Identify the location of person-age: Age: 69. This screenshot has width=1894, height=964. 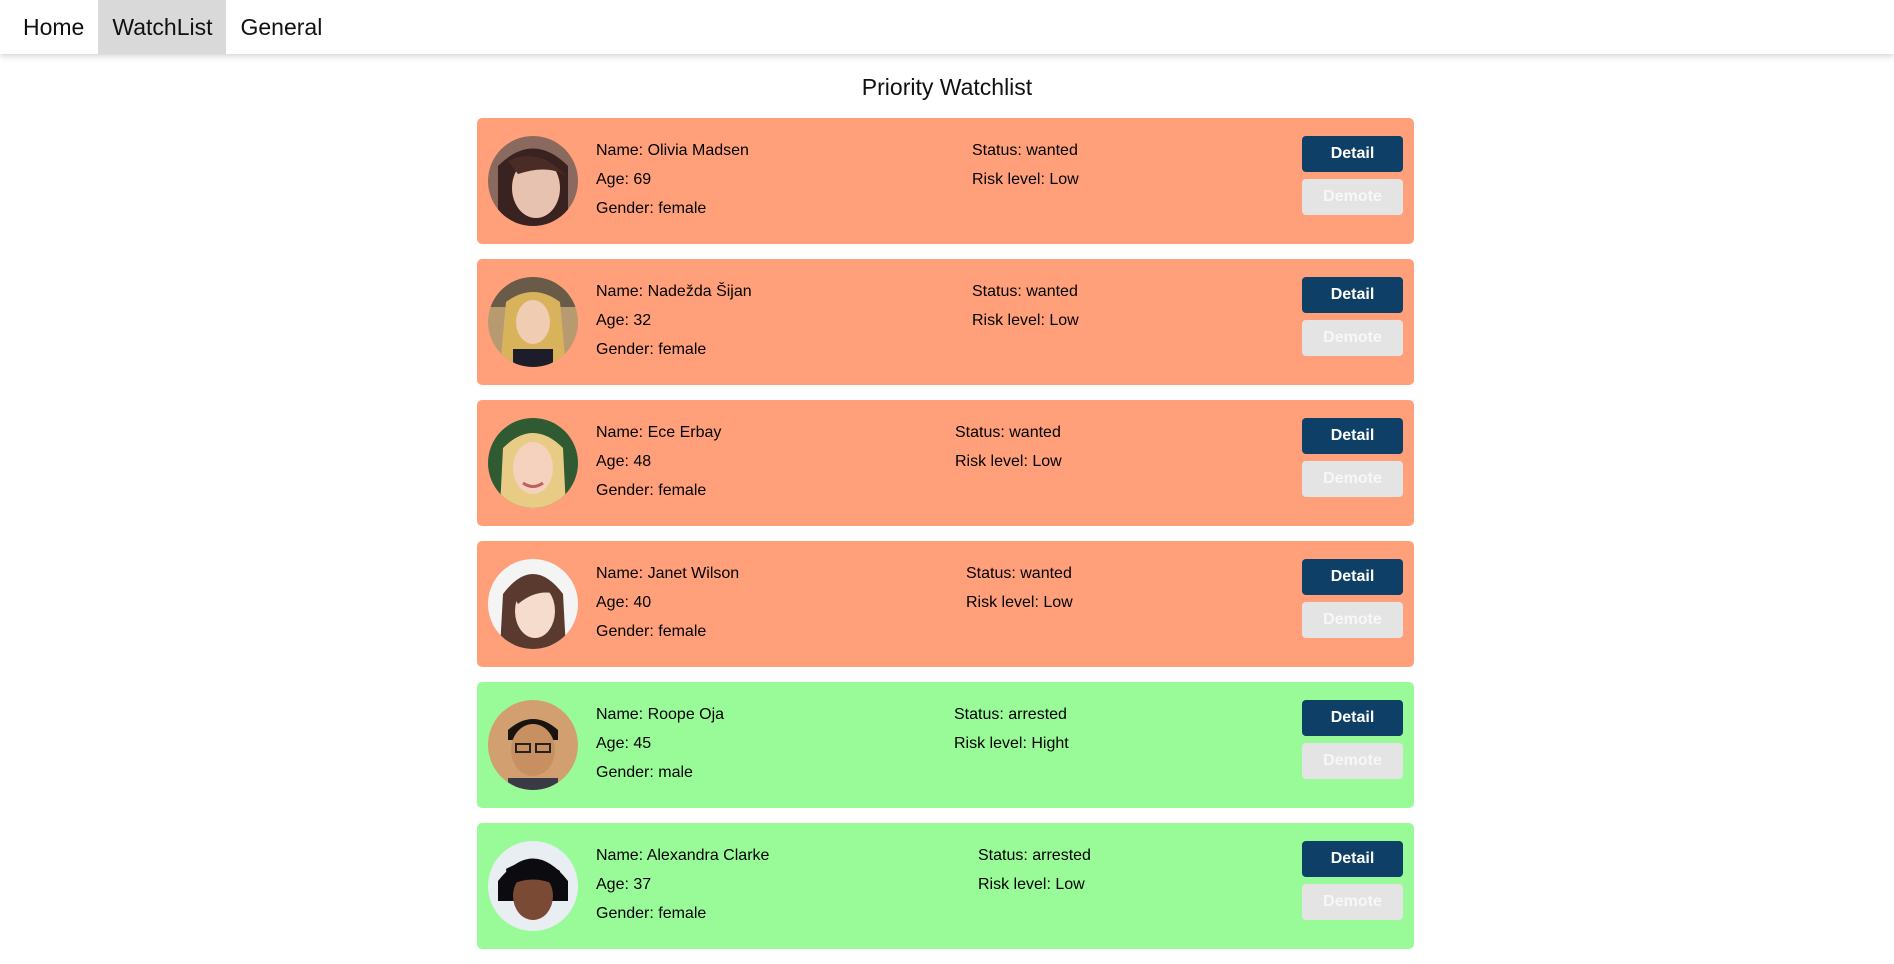
(624, 179).